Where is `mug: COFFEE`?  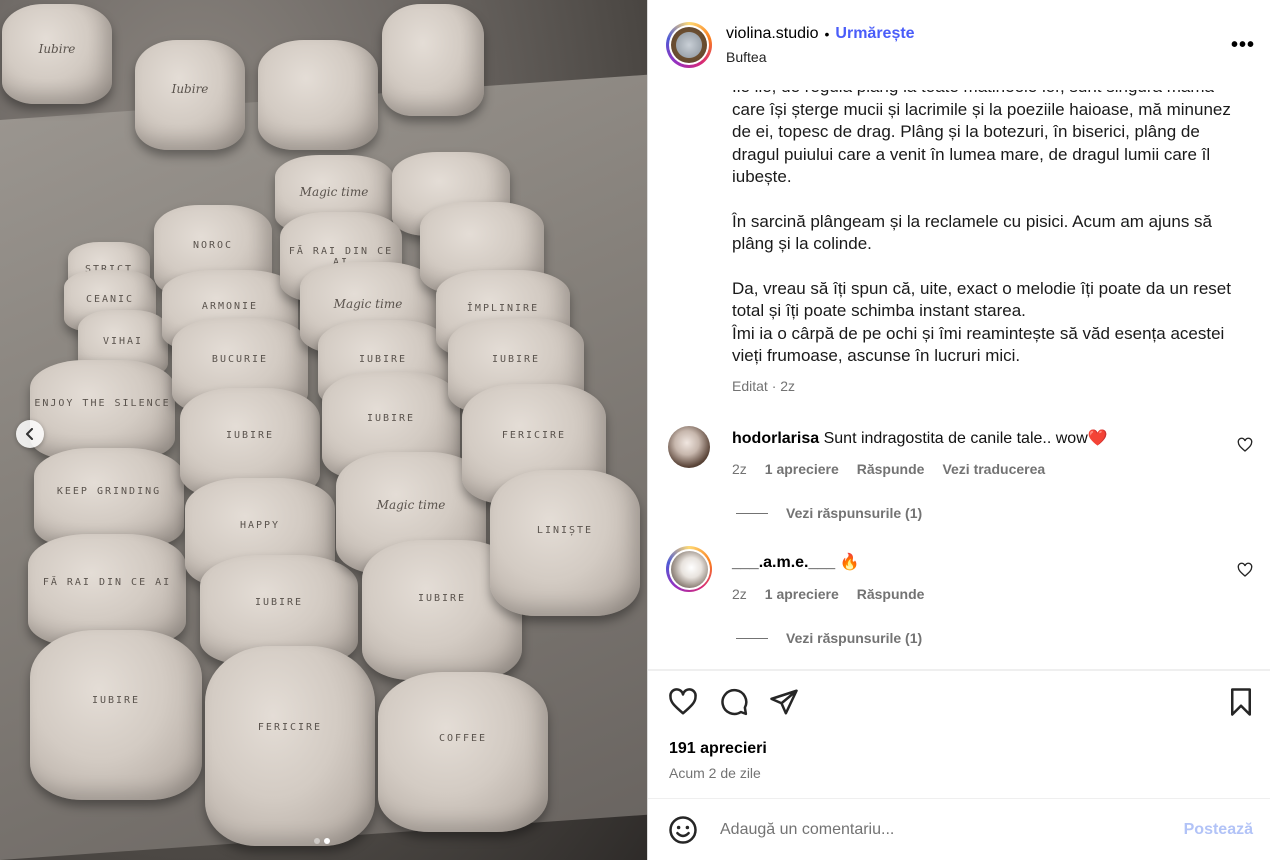 mug: COFFEE is located at coordinates (463, 752).